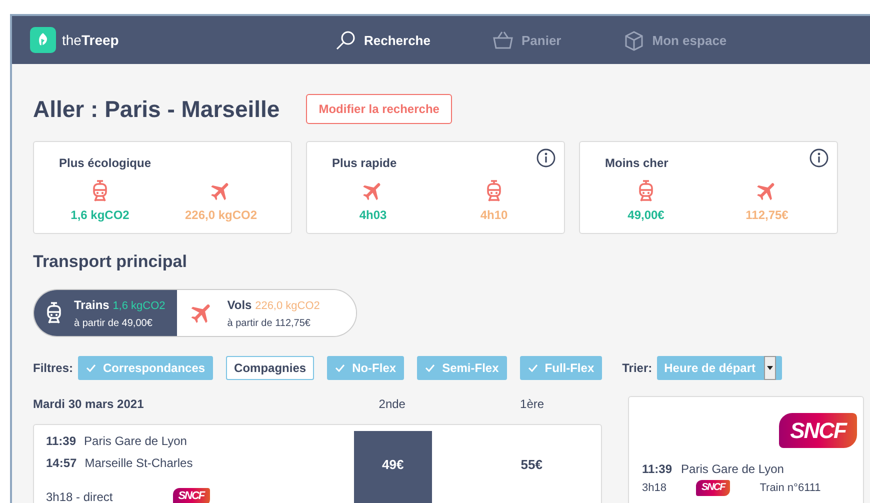 The width and height of the screenshot is (870, 503). I want to click on box-icon, so click(634, 40).